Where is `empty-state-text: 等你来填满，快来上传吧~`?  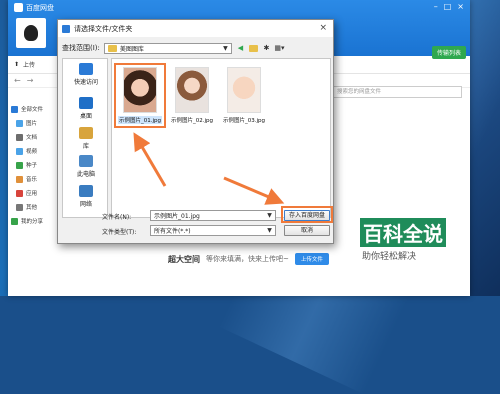 empty-state-text: 等你来填满，快来上传吧~ is located at coordinates (247, 259).